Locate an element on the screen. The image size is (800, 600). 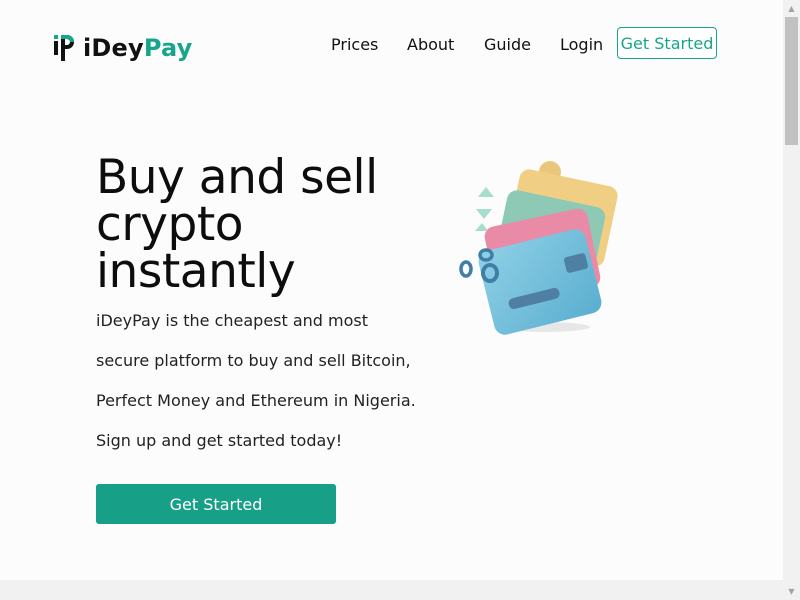
hero-title-line: Buy and sell is located at coordinates (237, 177).